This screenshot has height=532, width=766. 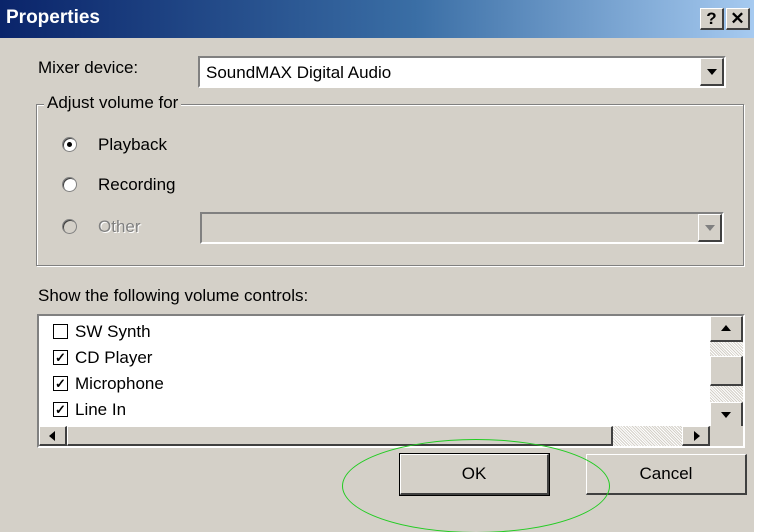 What do you see at coordinates (69, 226) in the screenshot?
I see `other-radio` at bounding box center [69, 226].